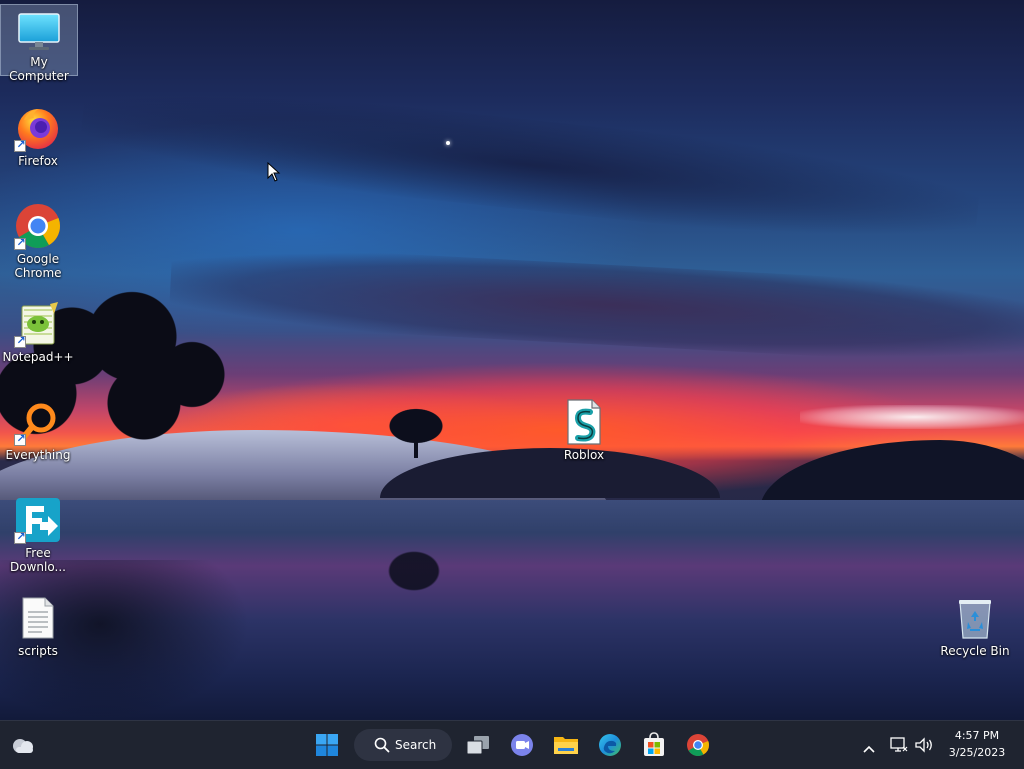 The width and height of the screenshot is (1024, 769). I want to click on monitor-icon, so click(39, 32).